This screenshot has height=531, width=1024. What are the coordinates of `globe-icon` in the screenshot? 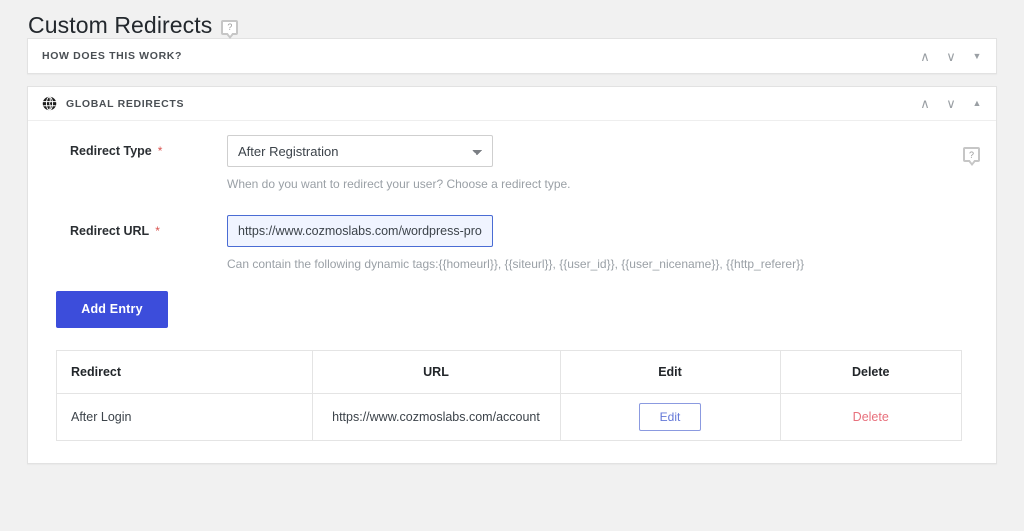 It's located at (49, 103).